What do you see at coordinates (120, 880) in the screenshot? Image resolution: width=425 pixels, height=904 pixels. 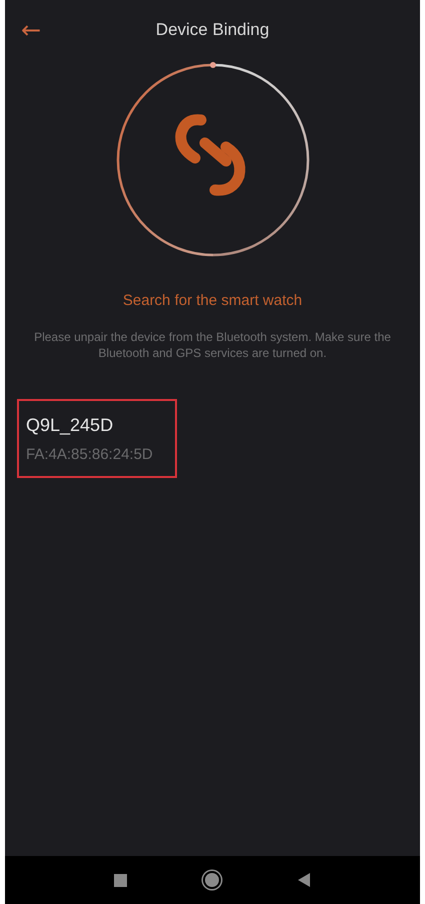 I see `recents-icon` at bounding box center [120, 880].